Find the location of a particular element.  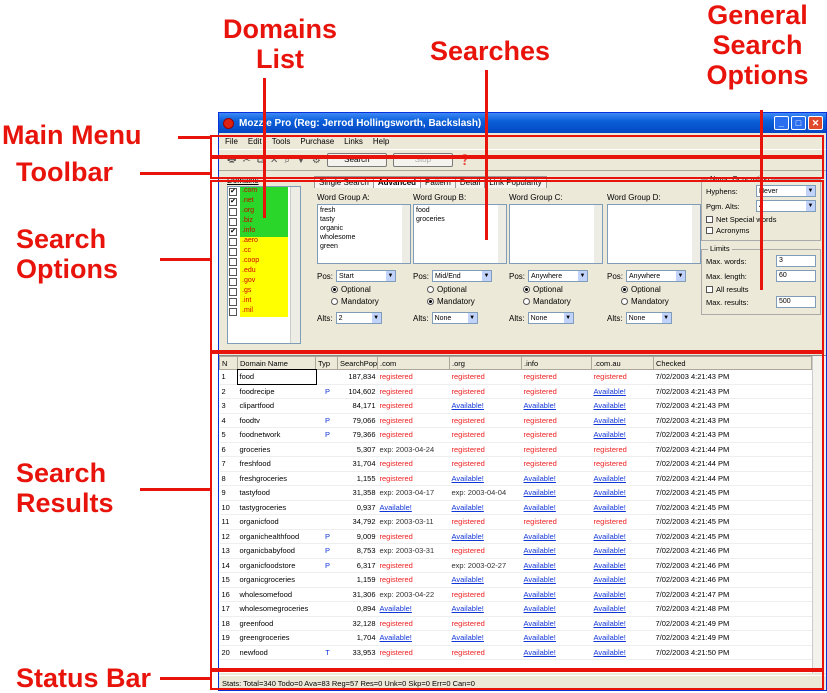

annotation-search-results: Search Results is located at coordinates (65, 488).